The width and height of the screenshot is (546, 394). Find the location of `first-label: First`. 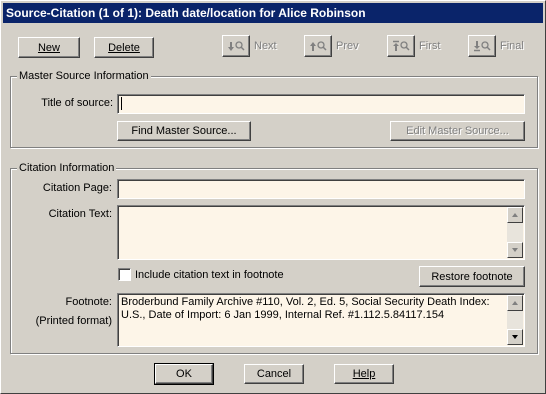

first-label: First is located at coordinates (430, 46).